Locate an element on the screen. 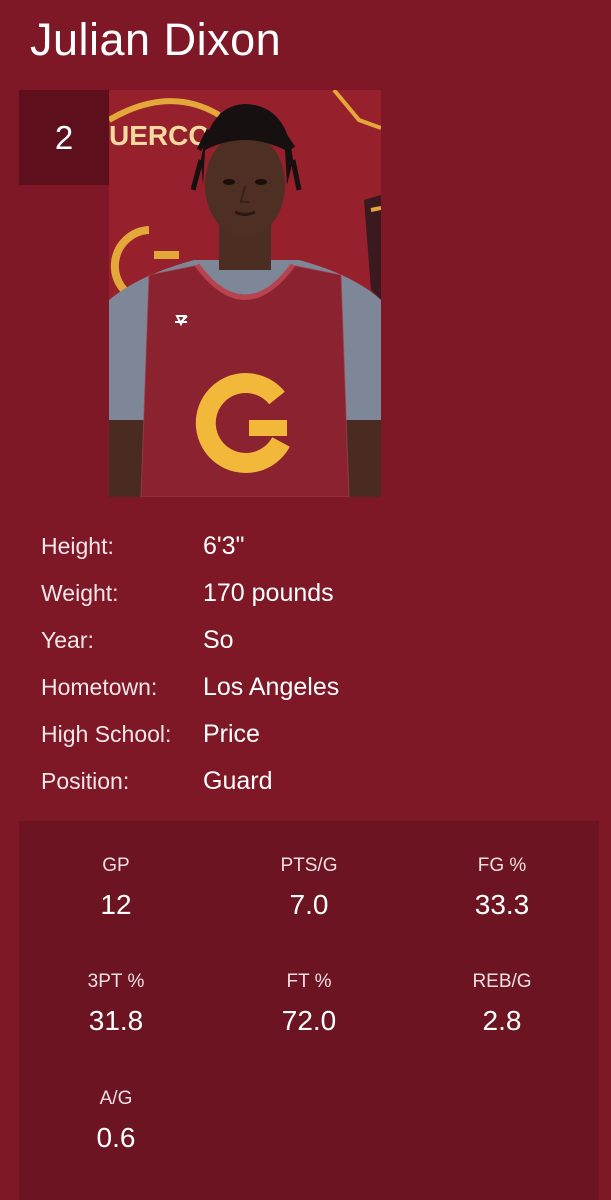 This screenshot has height=1200, width=611. stat-label: GP is located at coordinates (116, 865).